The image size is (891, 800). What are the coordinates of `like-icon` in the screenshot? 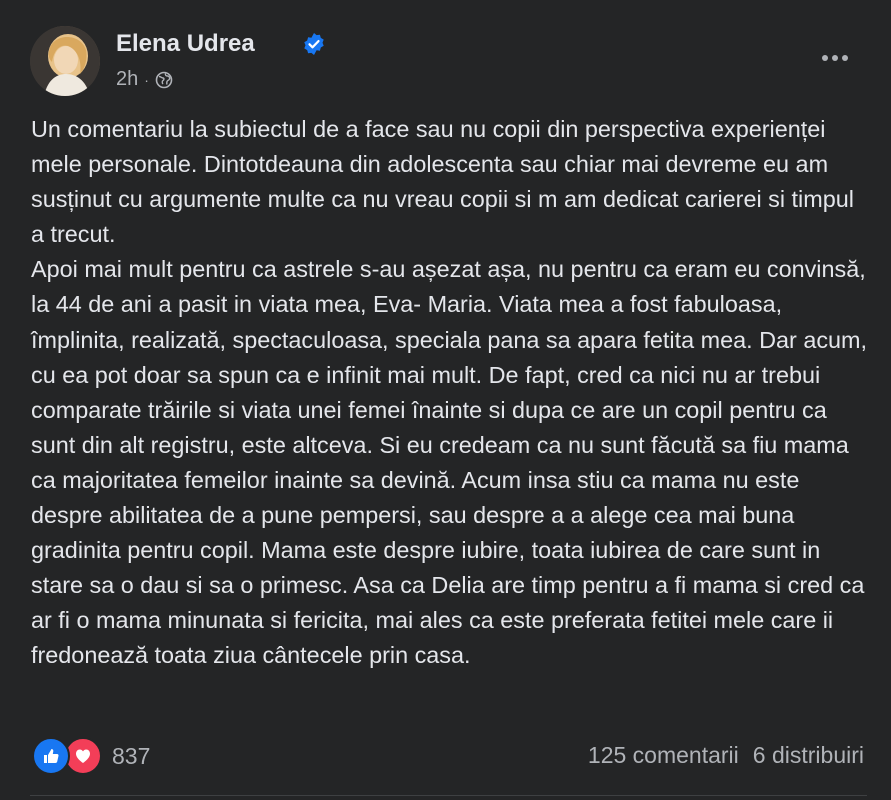 It's located at (51, 756).